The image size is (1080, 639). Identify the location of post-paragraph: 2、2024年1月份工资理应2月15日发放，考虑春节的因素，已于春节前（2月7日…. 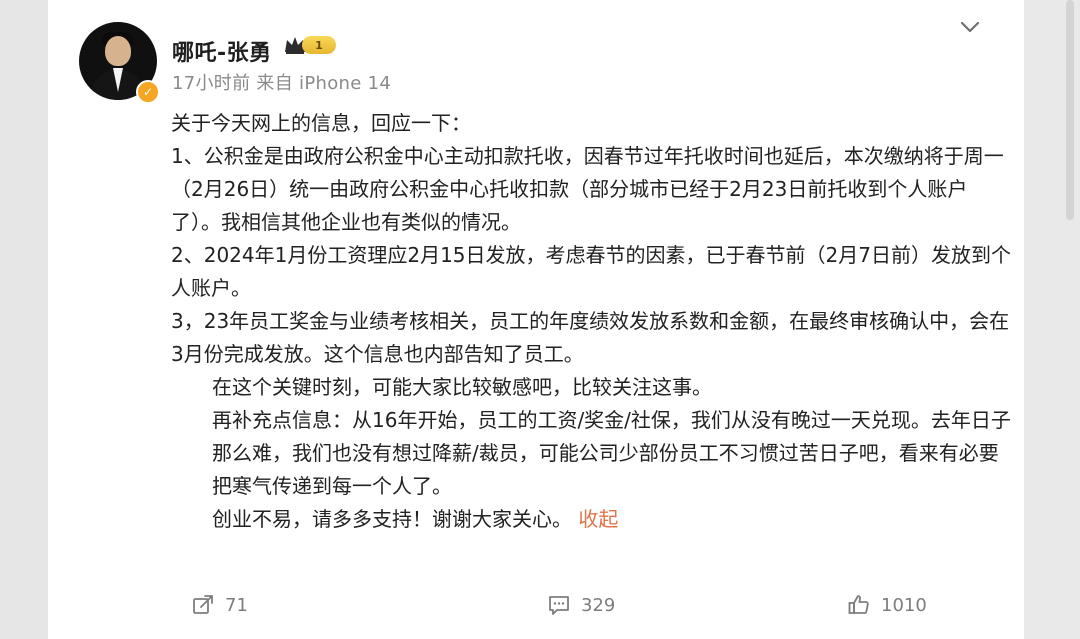
(591, 271).